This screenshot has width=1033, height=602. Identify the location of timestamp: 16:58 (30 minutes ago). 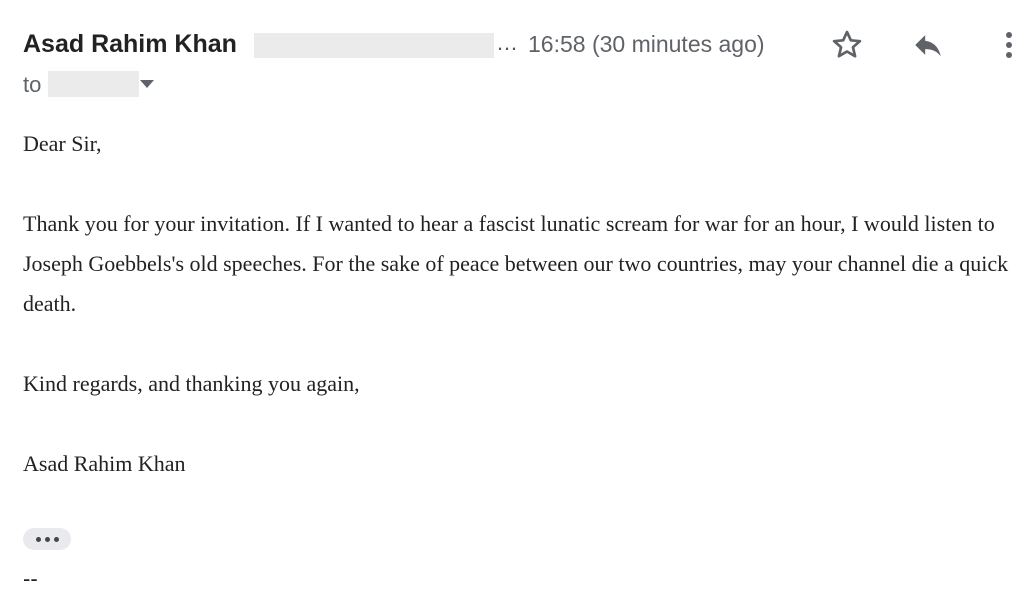
(646, 44).